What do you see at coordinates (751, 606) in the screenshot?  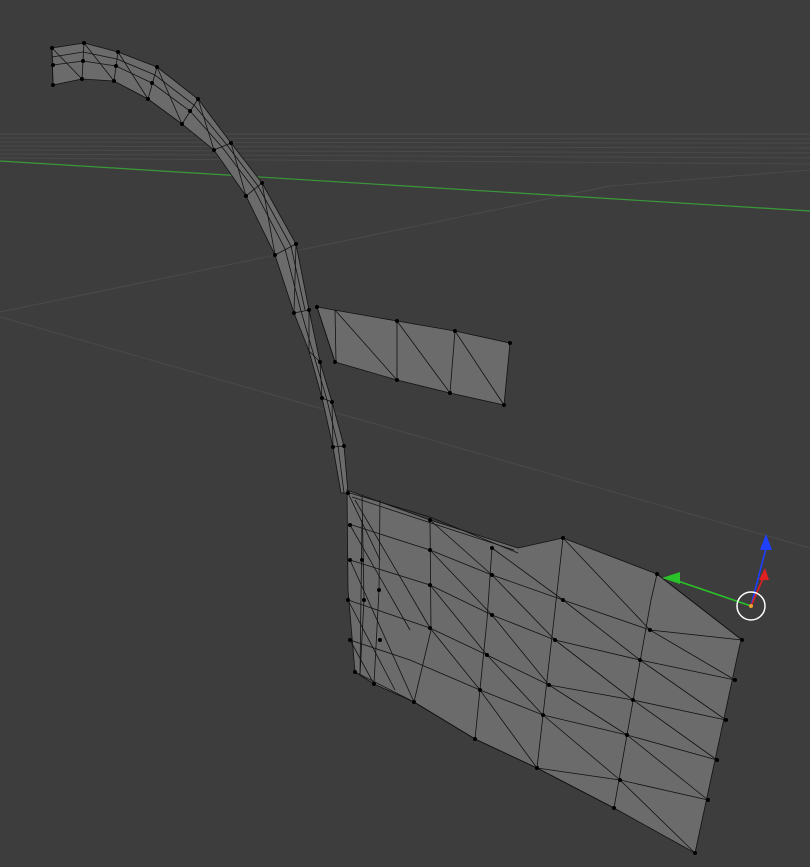 I see `origin-dot-icon` at bounding box center [751, 606].